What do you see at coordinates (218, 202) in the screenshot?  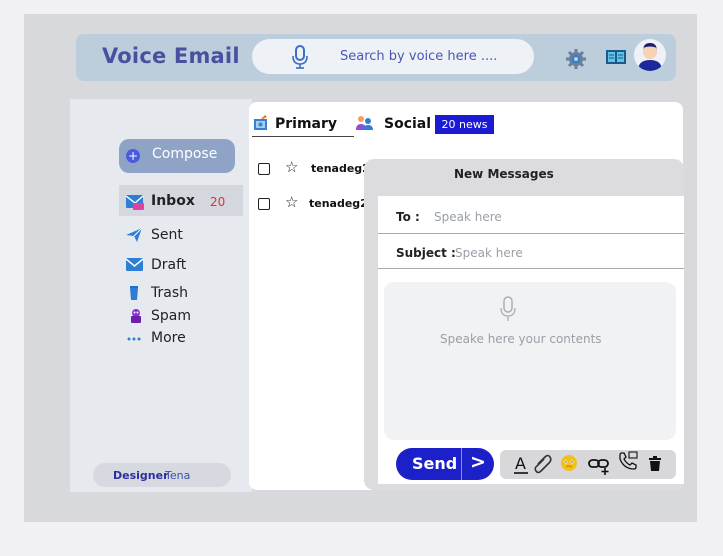 I see `inbox-unread-count: 20` at bounding box center [218, 202].